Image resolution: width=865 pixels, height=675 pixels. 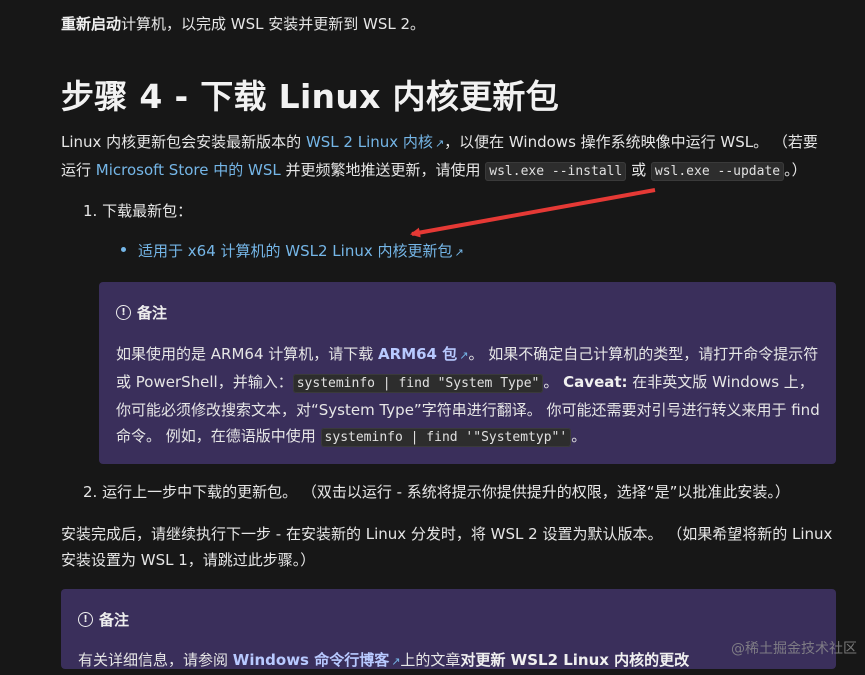 I want to click on code-systeminfo-de: systeminfo | find '"Systemtyp"', so click(x=446, y=437).